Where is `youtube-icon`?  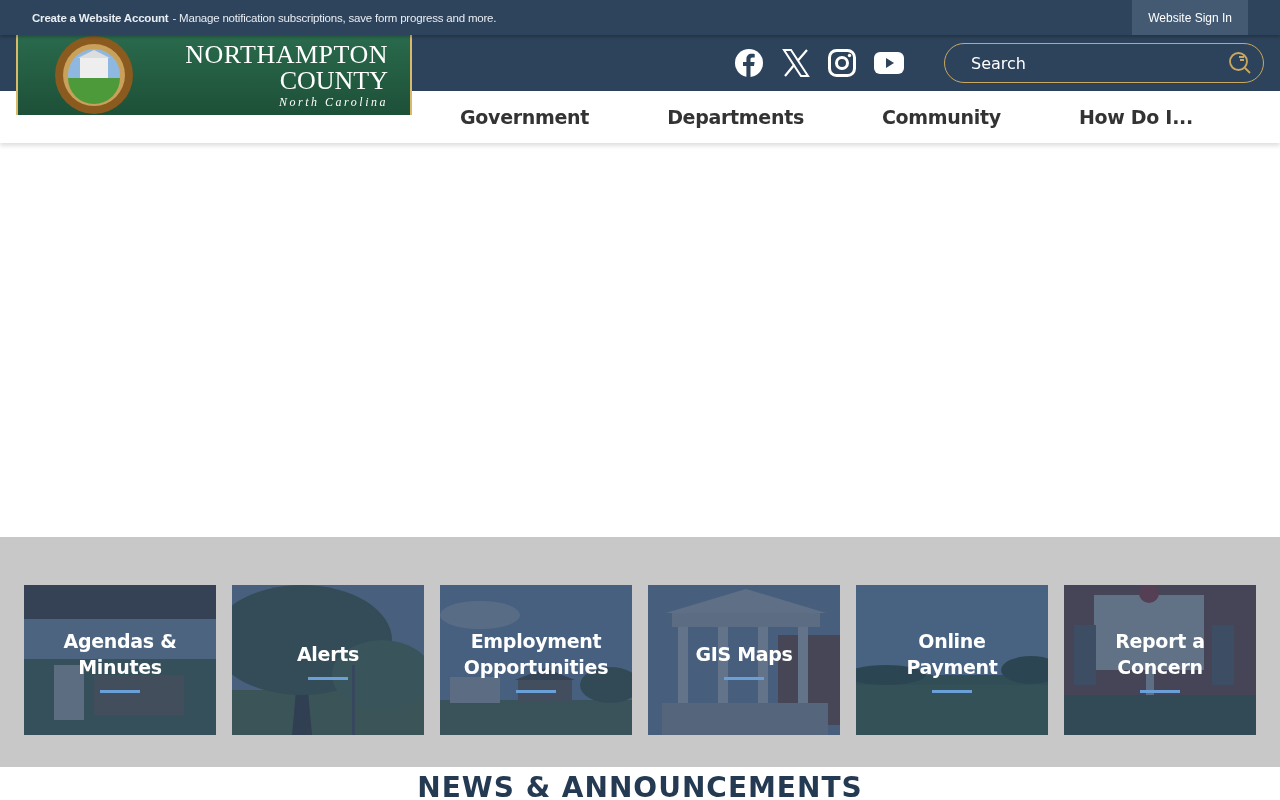 youtube-icon is located at coordinates (889, 63).